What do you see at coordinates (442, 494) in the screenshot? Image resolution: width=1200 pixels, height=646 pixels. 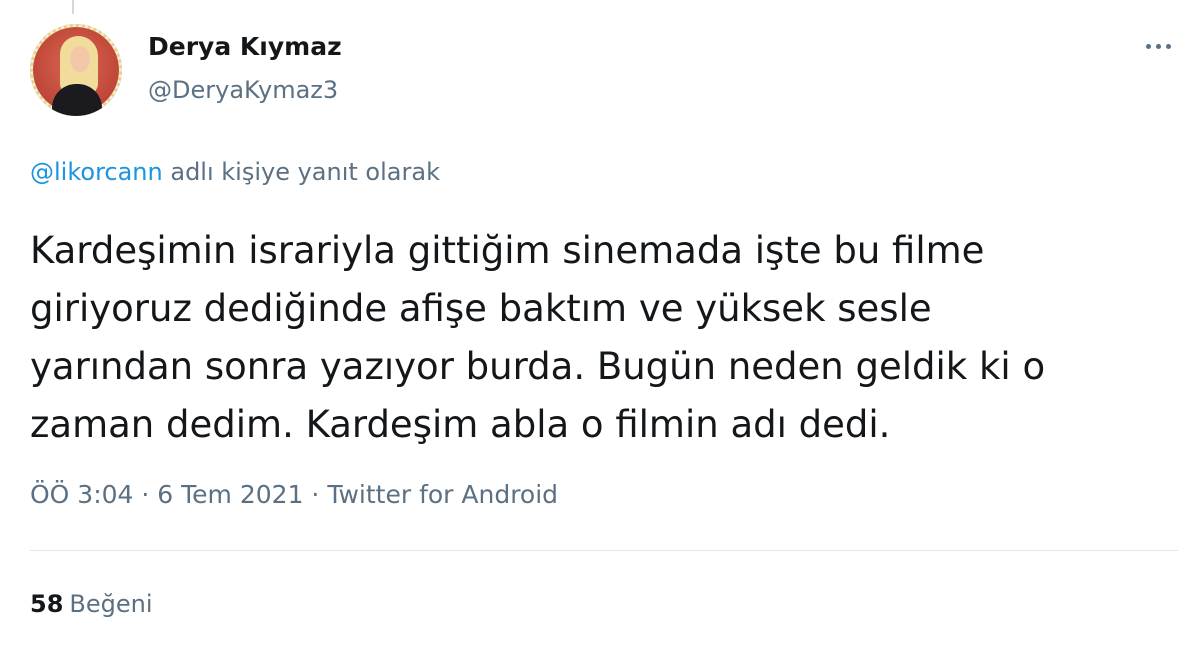 I see `tweet-source-link: Twitter for Android` at bounding box center [442, 494].